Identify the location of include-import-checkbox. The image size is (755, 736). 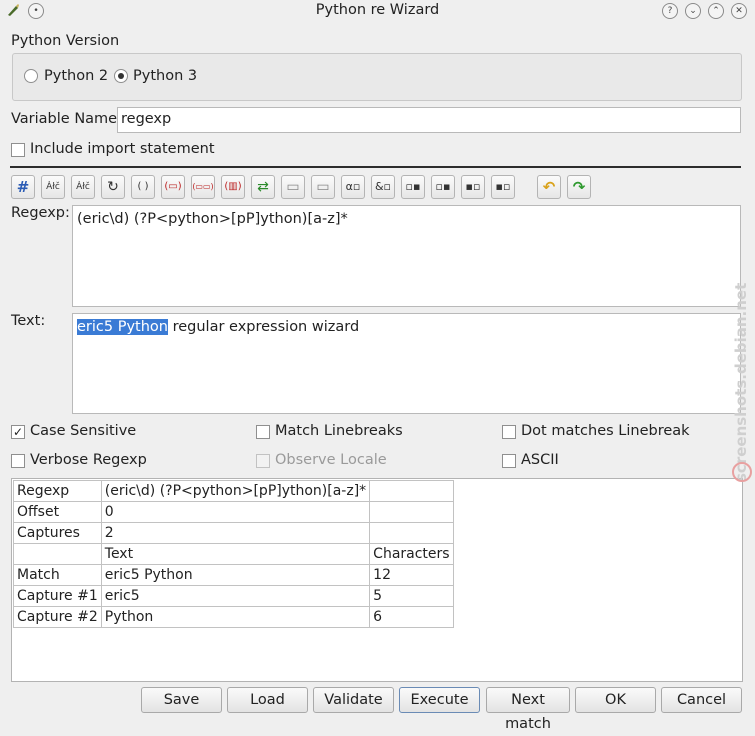
(18, 150).